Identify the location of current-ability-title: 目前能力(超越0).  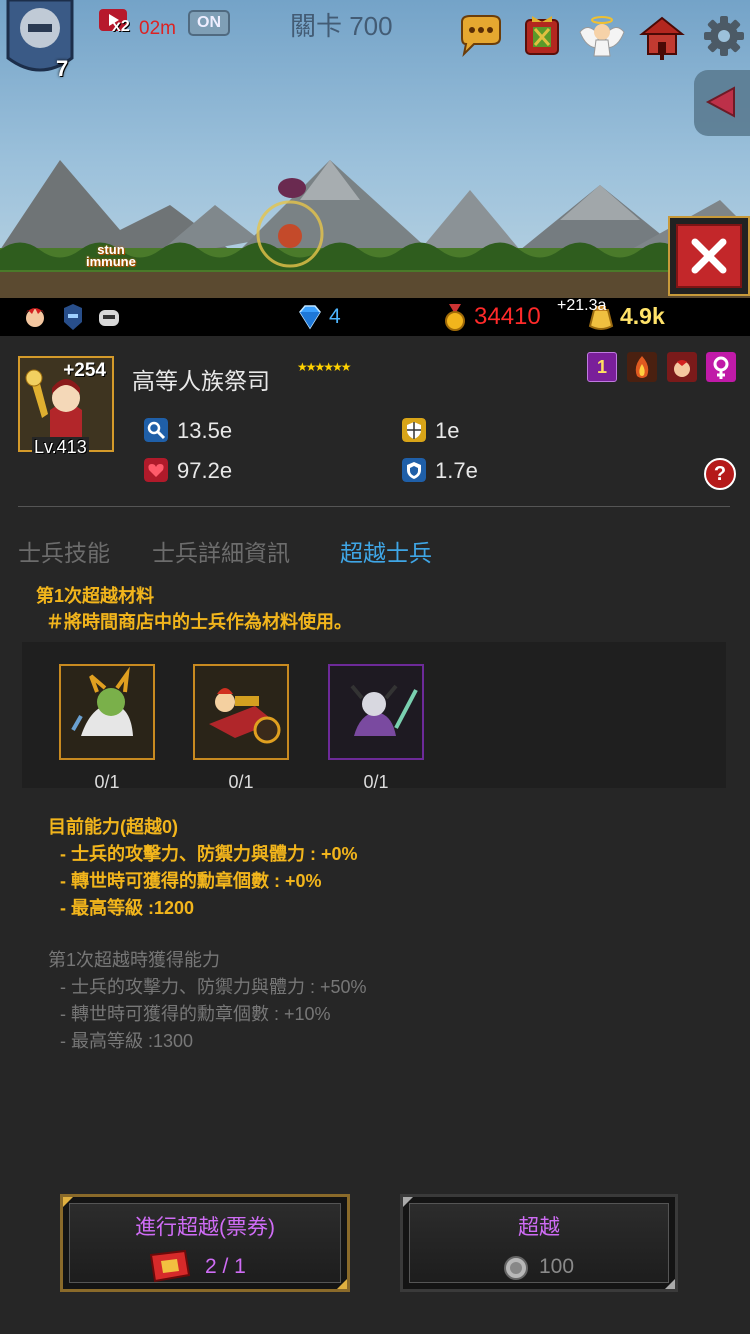
(113, 827).